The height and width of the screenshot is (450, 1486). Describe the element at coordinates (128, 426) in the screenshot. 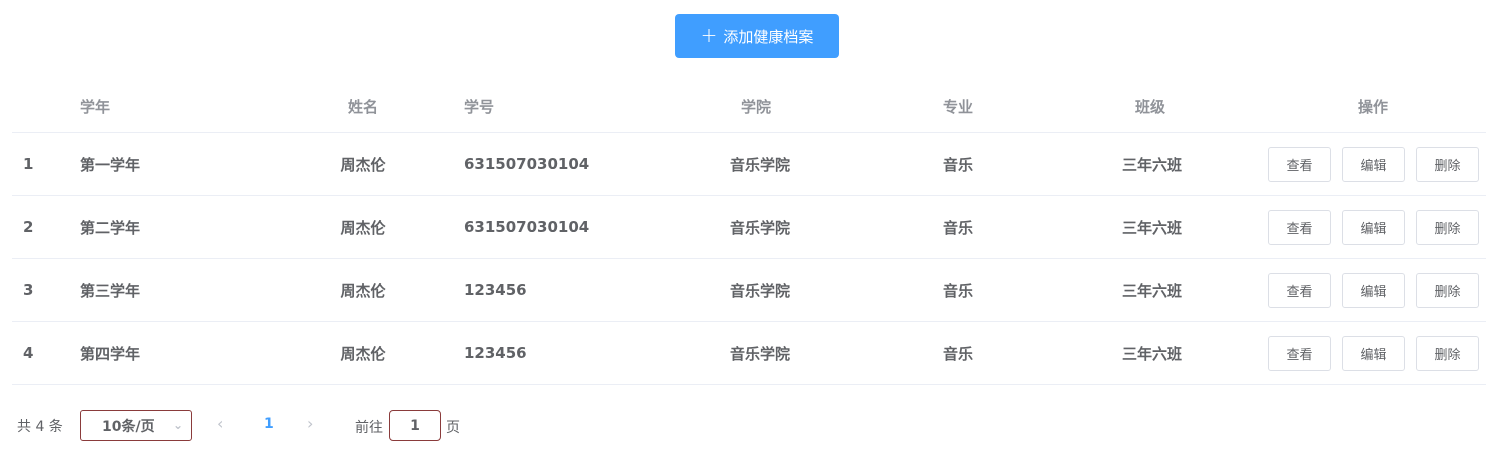

I see `page-size-value: 10条/页` at that location.